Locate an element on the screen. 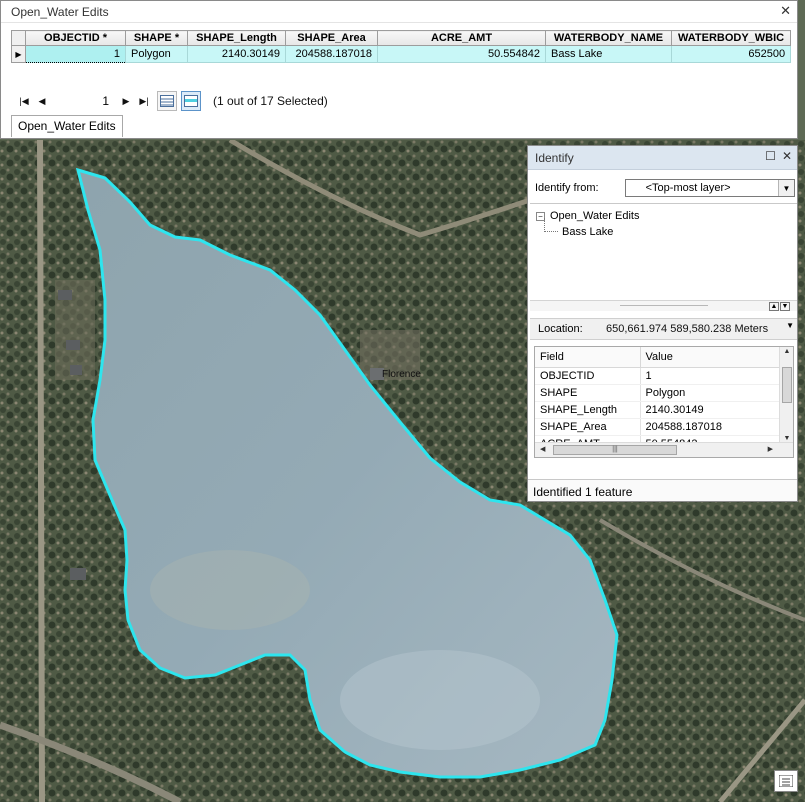 This screenshot has width=805, height=802. cell-acre-amt: 50.554842 is located at coordinates (461, 54).